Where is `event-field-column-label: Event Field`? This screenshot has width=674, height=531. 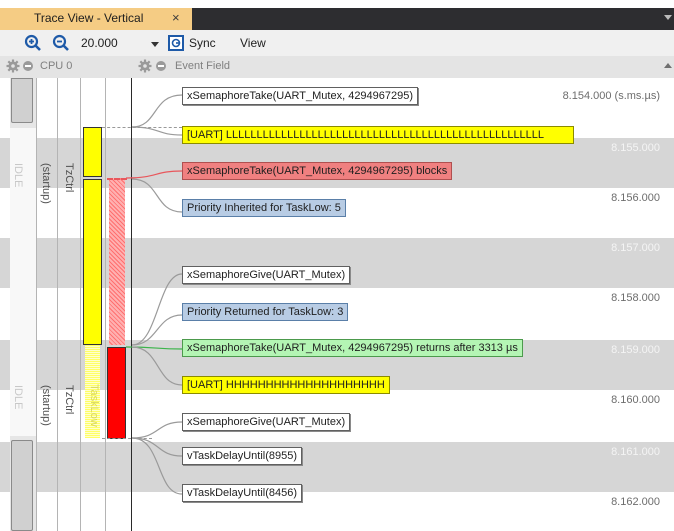 event-field-column-label: Event Field is located at coordinates (203, 66).